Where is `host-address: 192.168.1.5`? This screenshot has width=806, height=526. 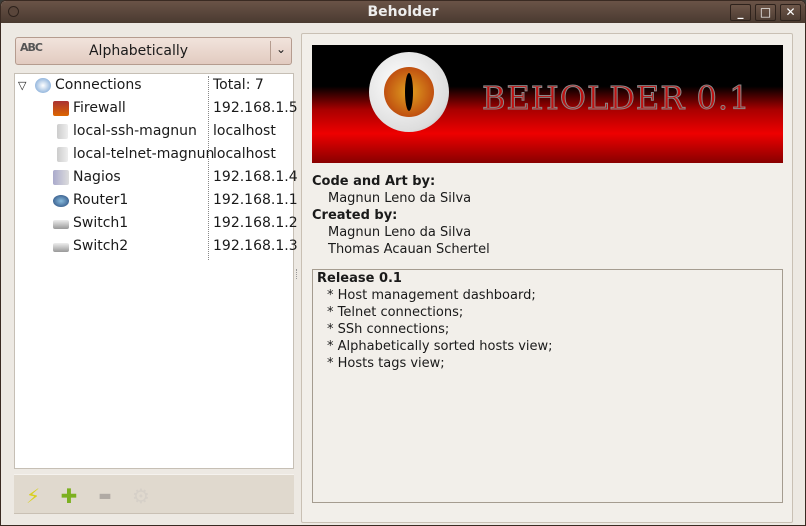
host-address: 192.168.1.5 is located at coordinates (255, 108).